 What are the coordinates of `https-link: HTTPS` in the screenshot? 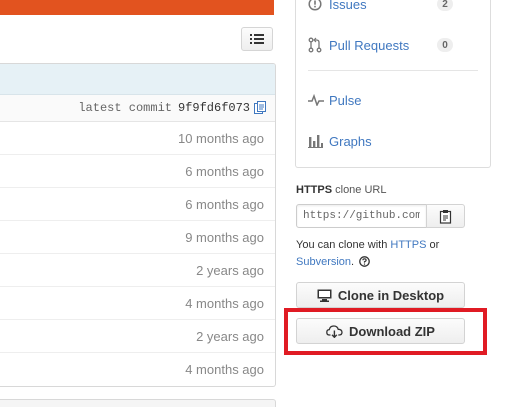 It's located at (408, 245).